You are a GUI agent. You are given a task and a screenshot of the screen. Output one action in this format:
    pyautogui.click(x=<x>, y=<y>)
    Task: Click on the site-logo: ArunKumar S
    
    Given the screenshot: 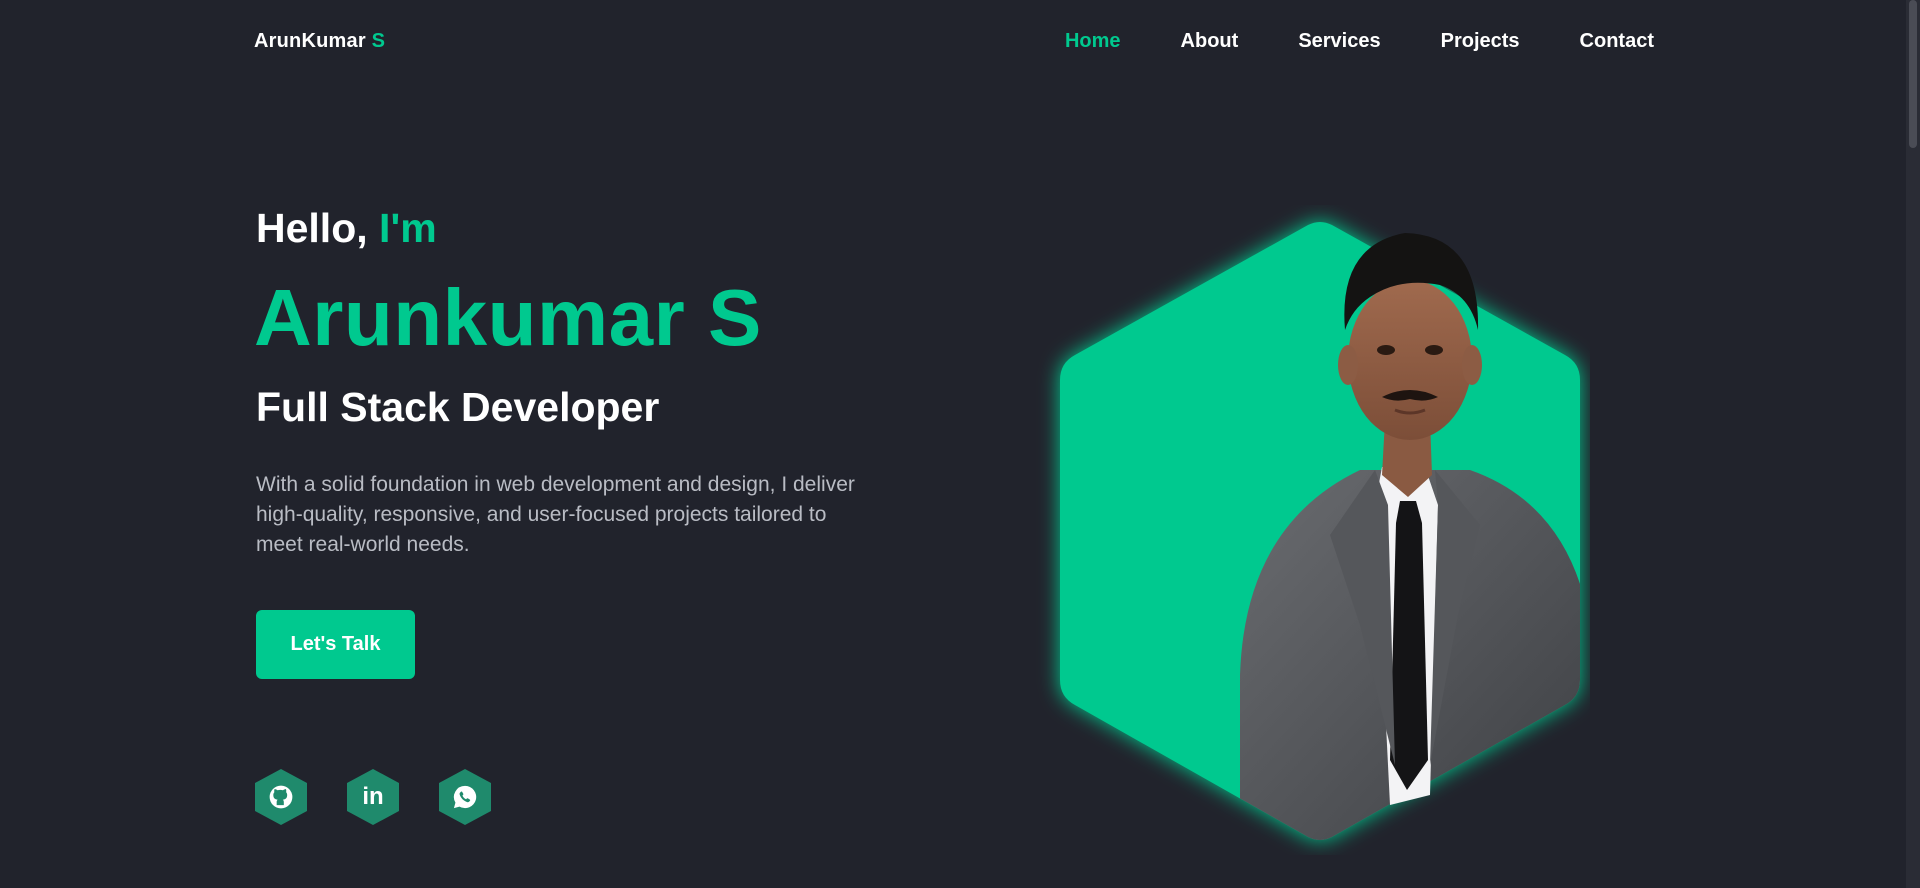 What is the action you would take?
    pyautogui.click(x=319, y=41)
    